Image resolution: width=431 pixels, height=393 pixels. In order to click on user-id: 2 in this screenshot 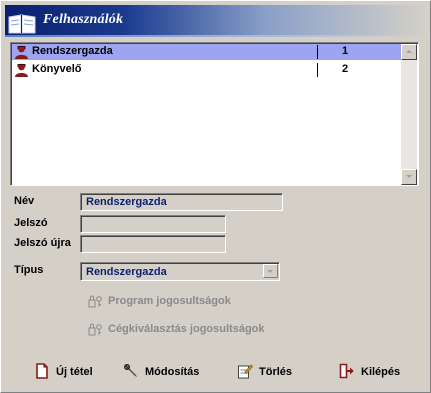, I will do `click(345, 69)`.